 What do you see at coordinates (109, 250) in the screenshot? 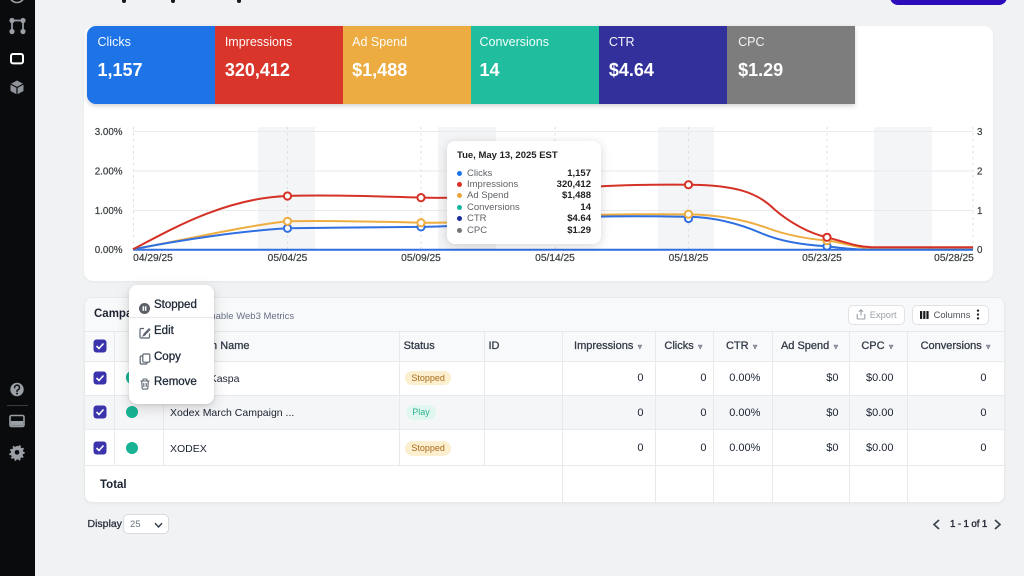
I see `svg-text: 0.00%` at bounding box center [109, 250].